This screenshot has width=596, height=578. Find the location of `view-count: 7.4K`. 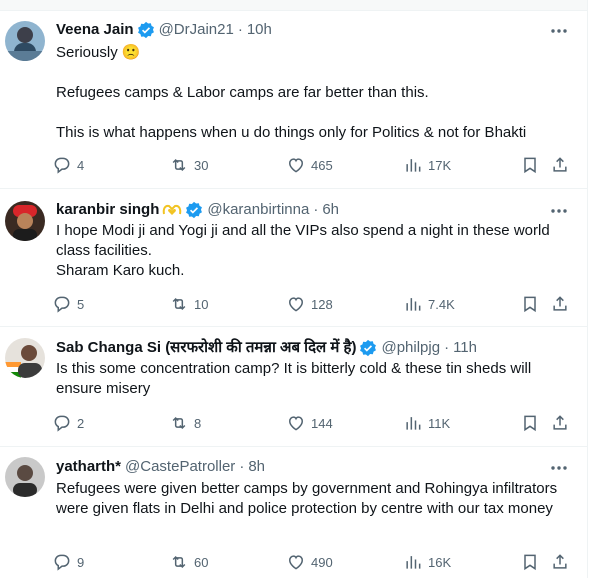

view-count: 7.4K is located at coordinates (441, 304).